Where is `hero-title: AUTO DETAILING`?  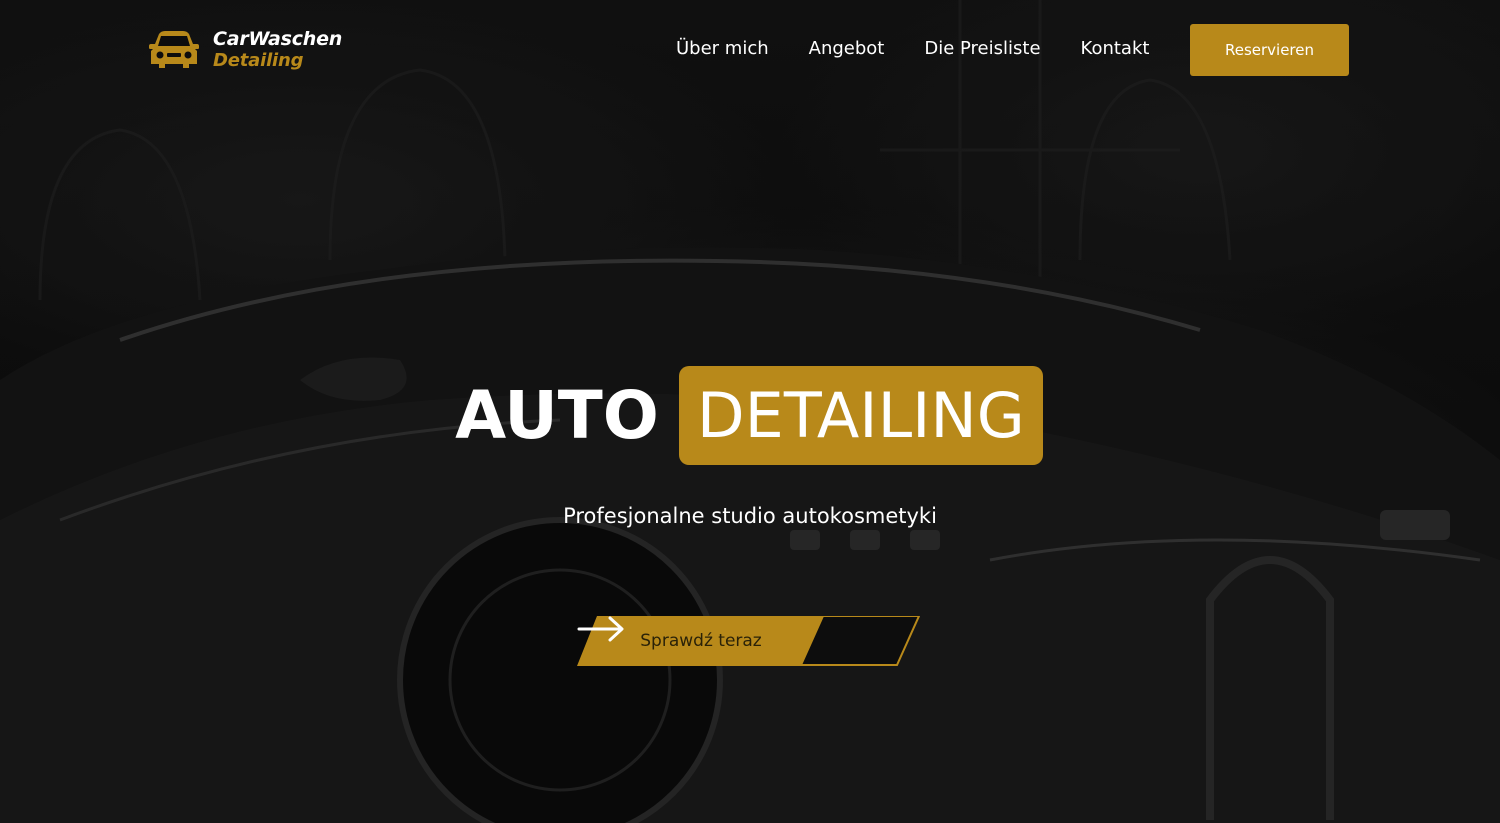 hero-title: AUTO DETAILING is located at coordinates (750, 415).